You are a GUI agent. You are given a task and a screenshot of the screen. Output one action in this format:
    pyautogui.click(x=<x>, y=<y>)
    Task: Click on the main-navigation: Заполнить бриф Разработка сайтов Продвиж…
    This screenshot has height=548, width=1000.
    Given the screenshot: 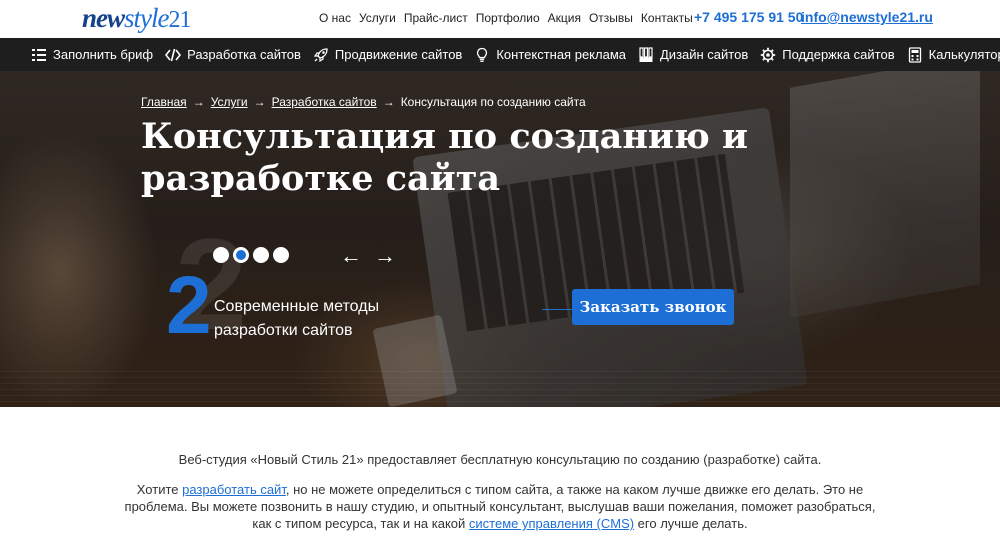 What is the action you would take?
    pyautogui.click(x=500, y=54)
    